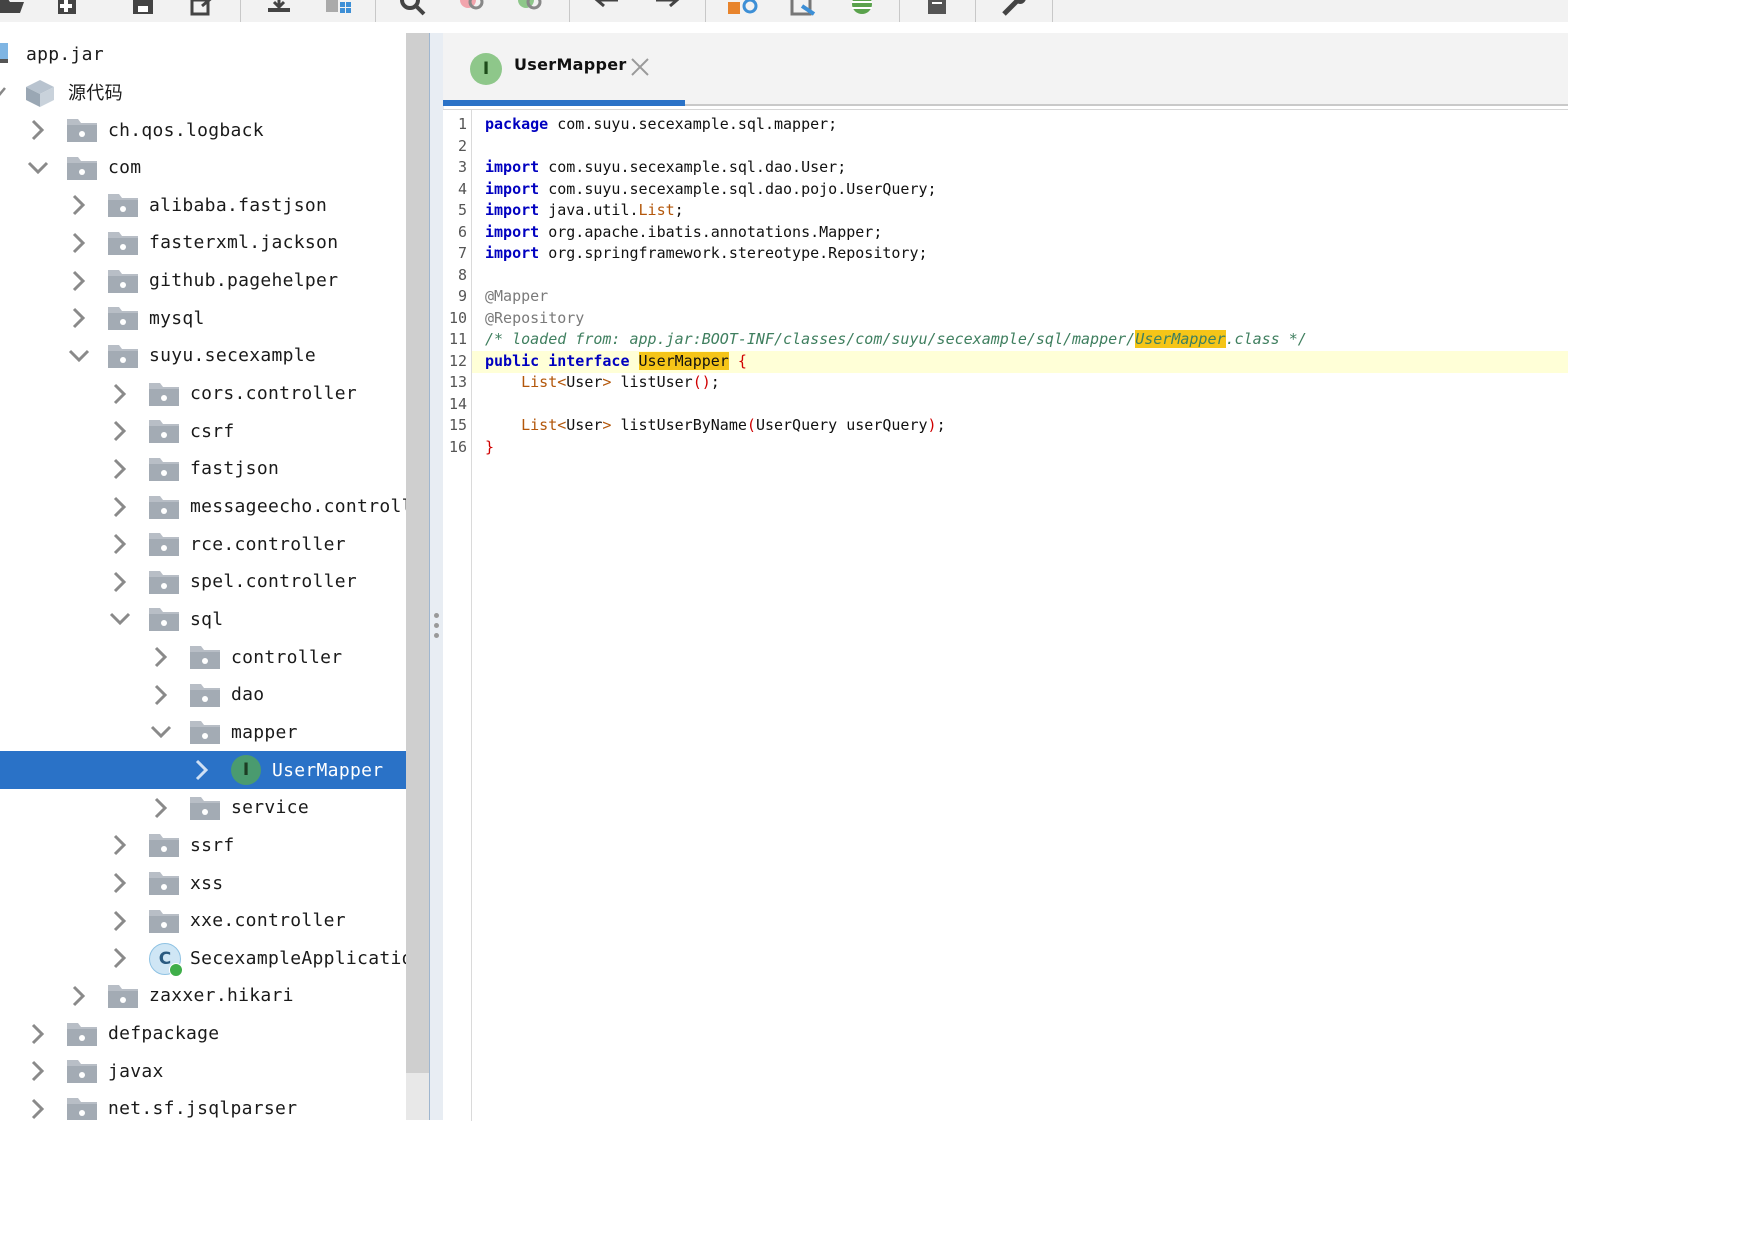 This screenshot has height=1250, width=1750. What do you see at coordinates (203, 958) in the screenshot?
I see `tree-item: C SecexampleApplicatio` at bounding box center [203, 958].